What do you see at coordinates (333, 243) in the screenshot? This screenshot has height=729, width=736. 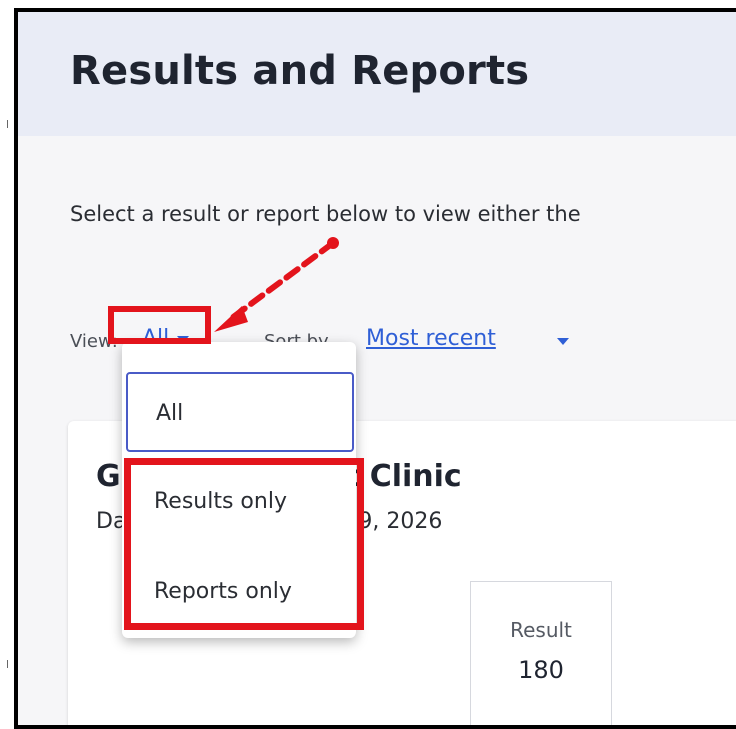 I see `arrow-tail-dot` at bounding box center [333, 243].